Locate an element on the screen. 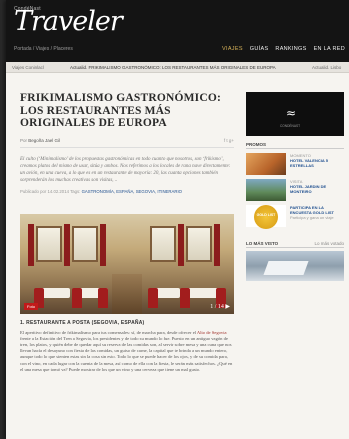 Image resolution: width=349 pixels, height=439 pixels. promo-title: PARTICIPA EN LA ENCUESTA GOLD LIST is located at coordinates (312, 210).